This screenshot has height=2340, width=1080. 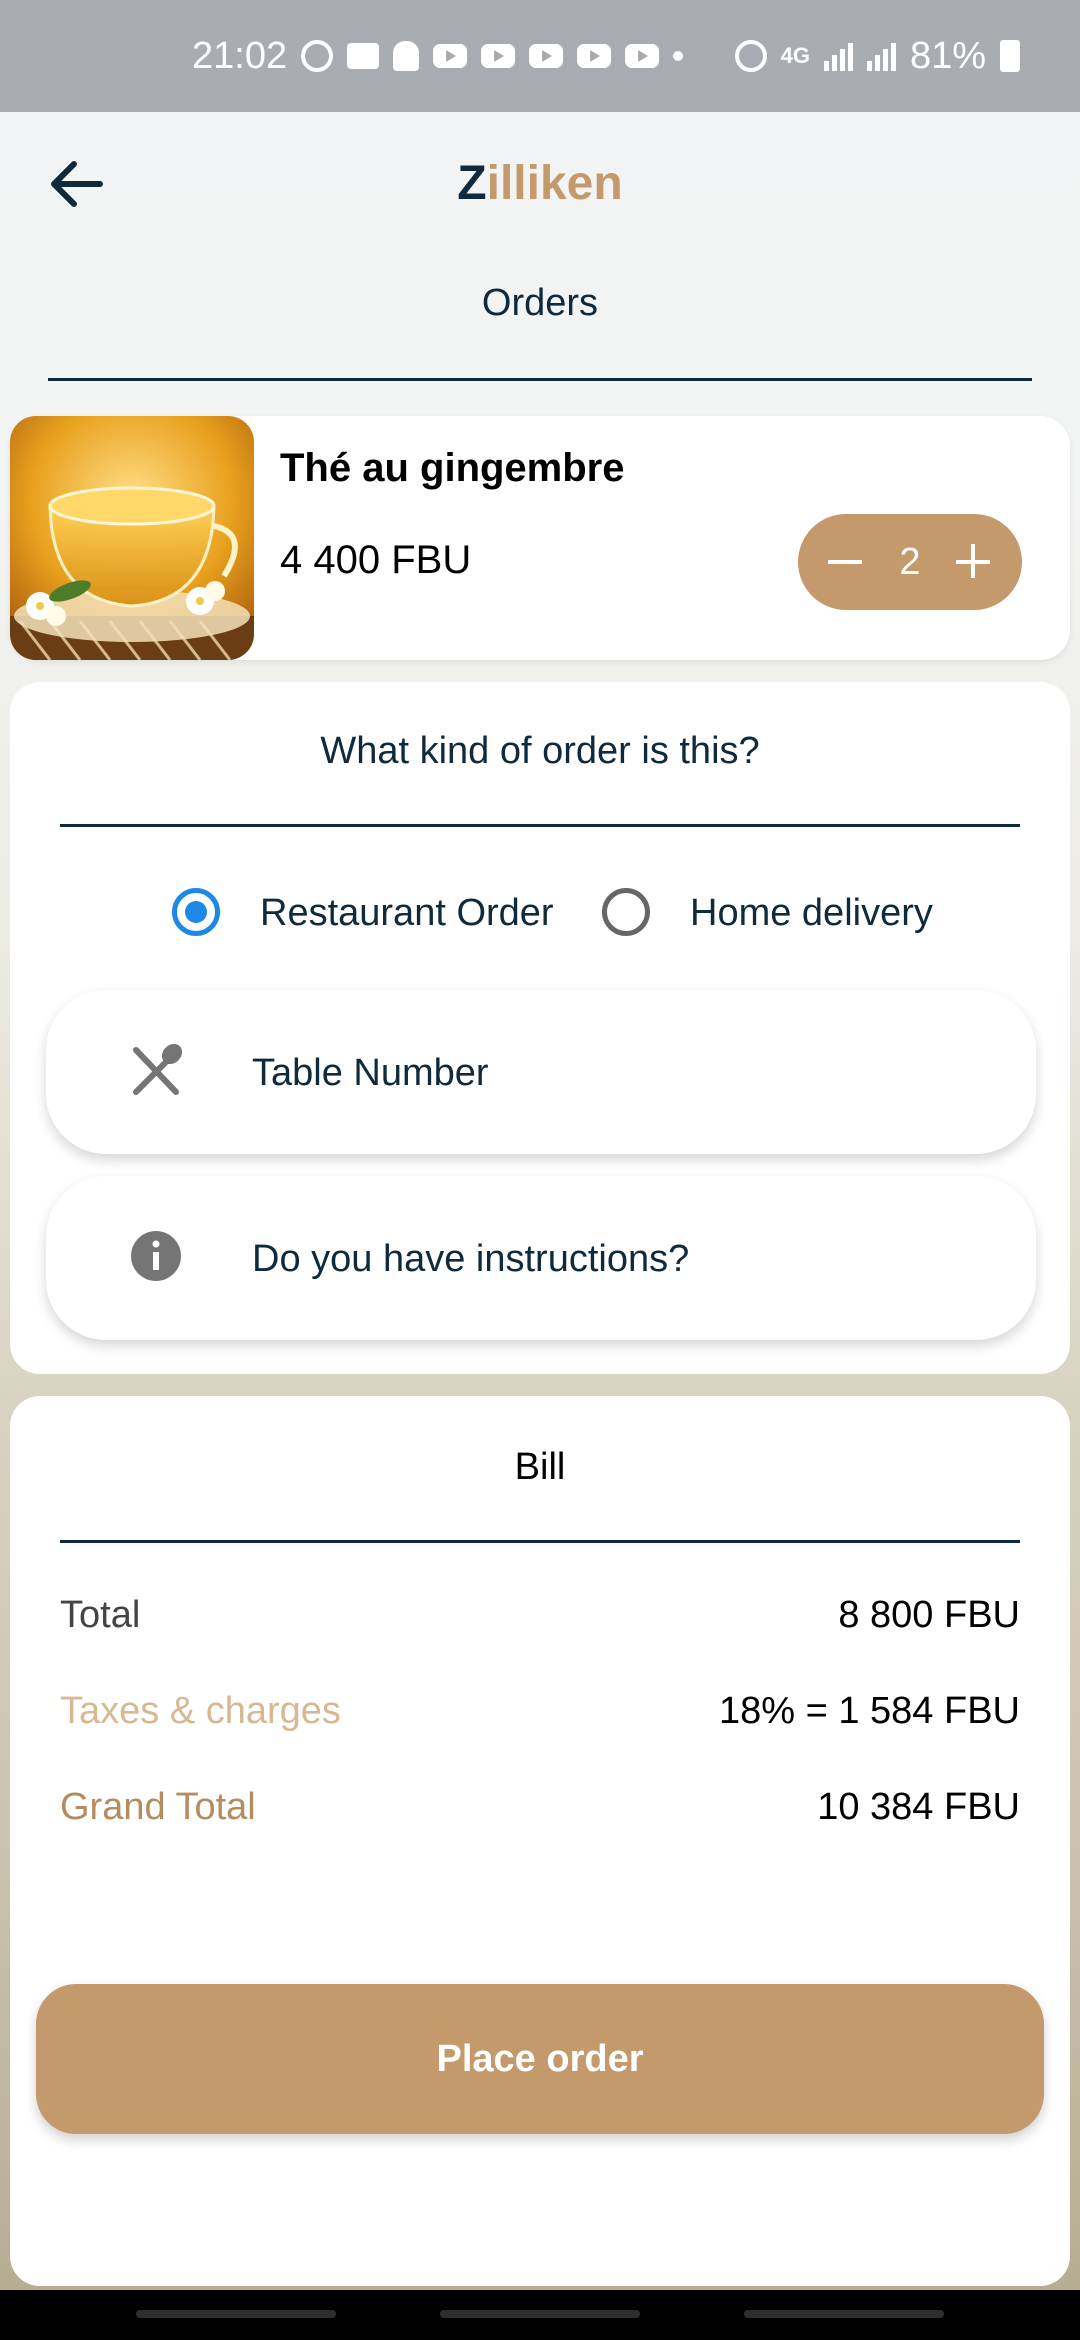 I want to click on order-type-divider, so click(x=540, y=825).